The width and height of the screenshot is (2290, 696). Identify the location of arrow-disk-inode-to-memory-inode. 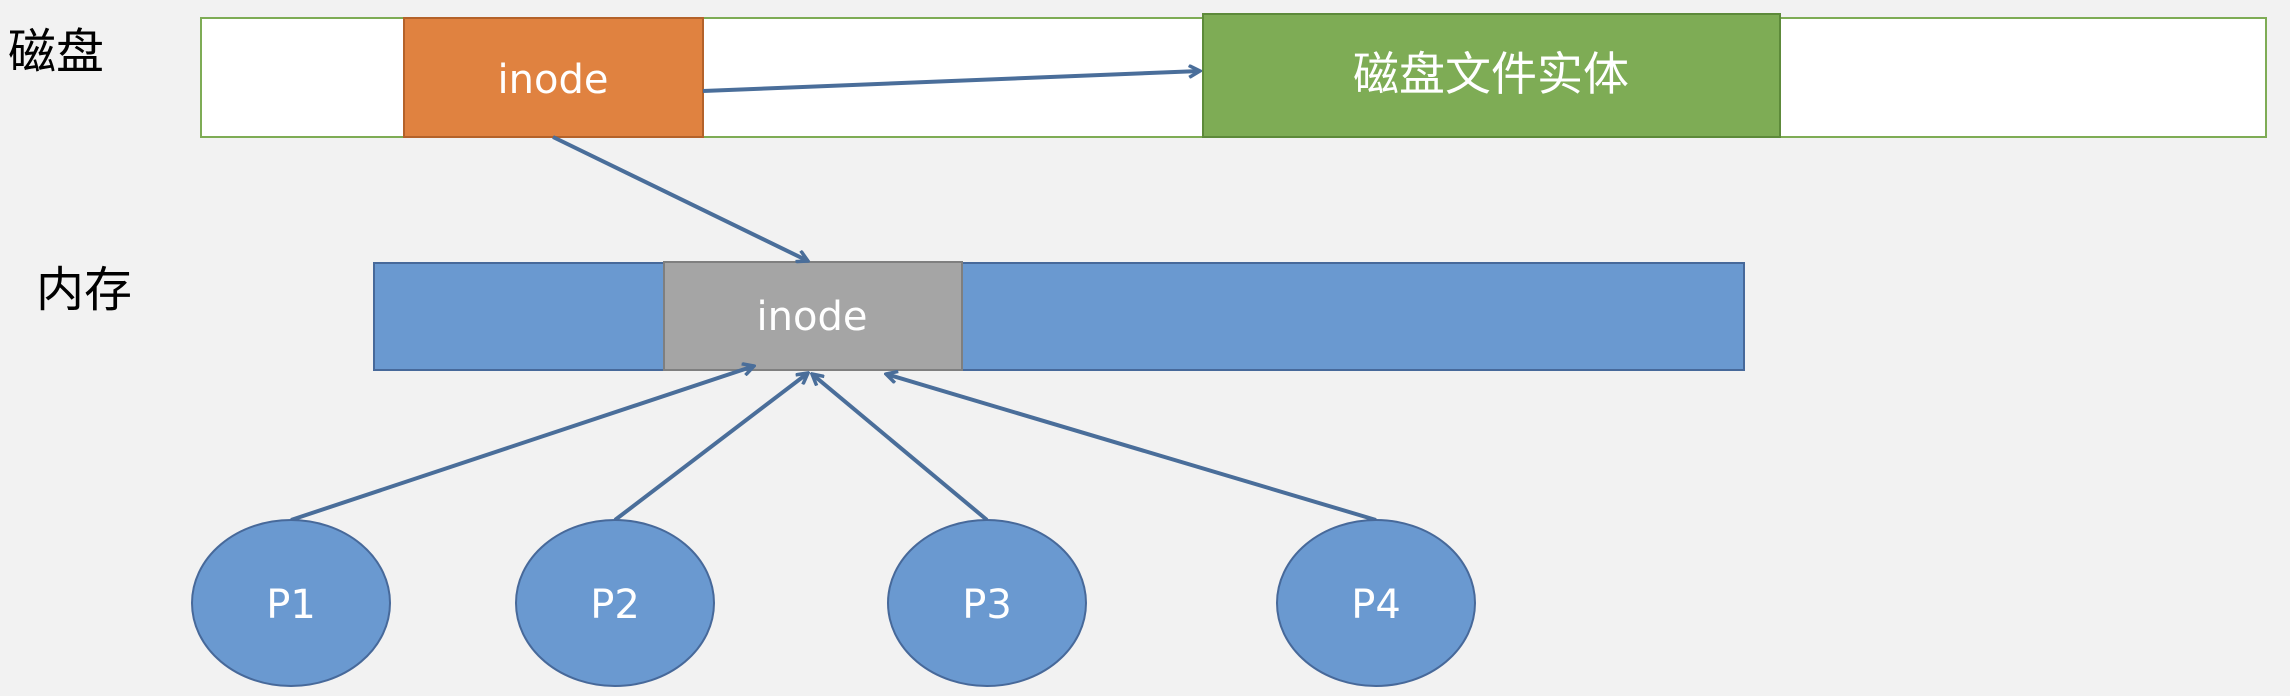
(680, 198).